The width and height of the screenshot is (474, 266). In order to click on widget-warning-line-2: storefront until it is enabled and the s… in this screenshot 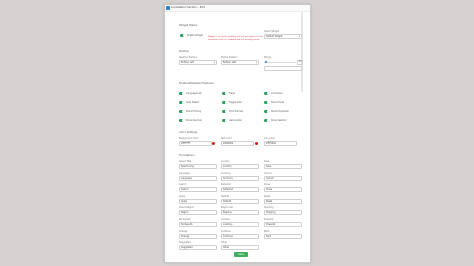, I will do `click(234, 40)`.